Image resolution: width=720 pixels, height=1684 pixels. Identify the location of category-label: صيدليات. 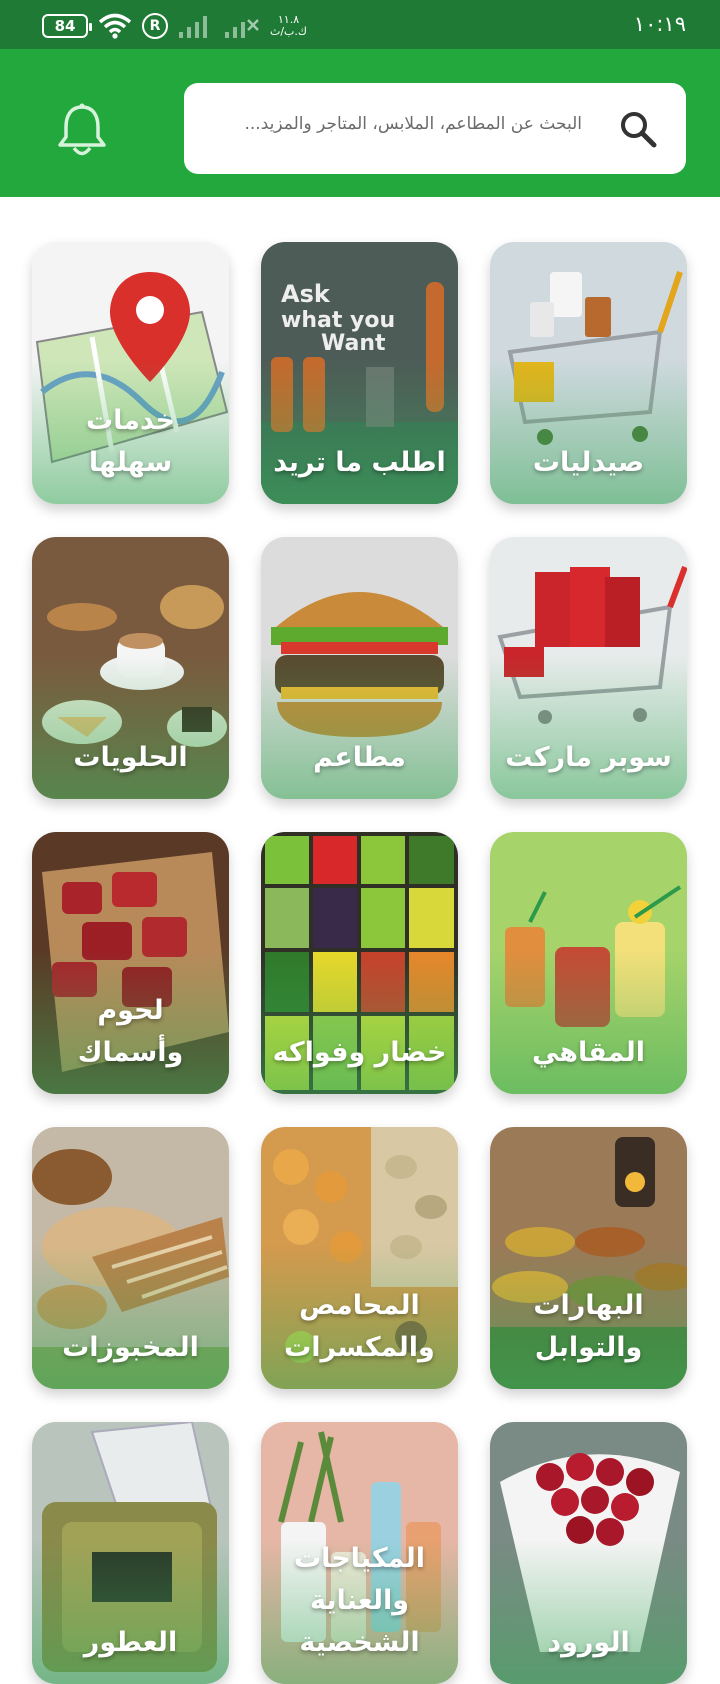
(588, 462).